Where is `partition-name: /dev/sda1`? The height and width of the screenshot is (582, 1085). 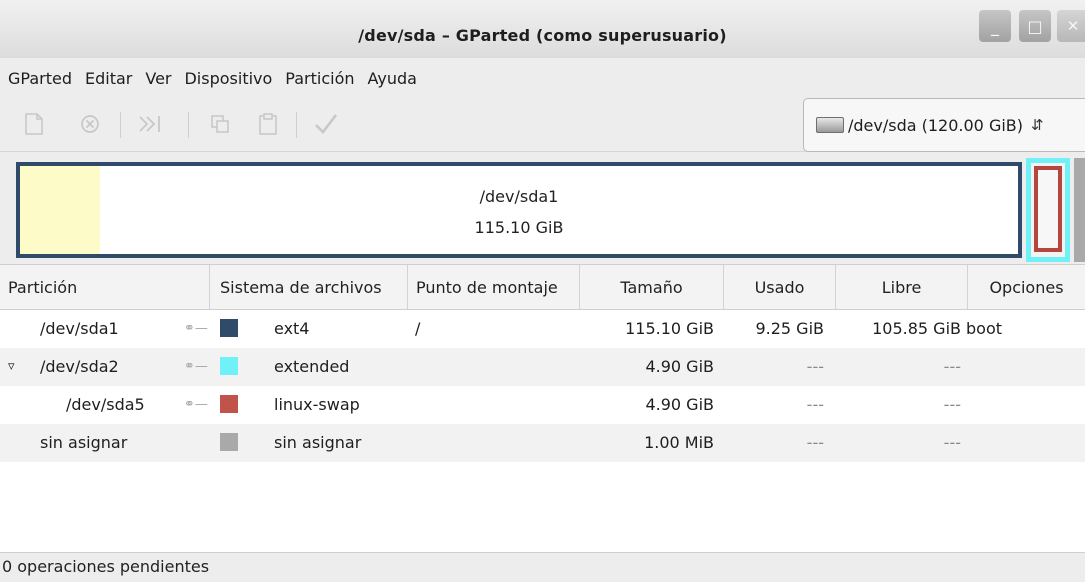 partition-name: /dev/sda1 is located at coordinates (79, 328).